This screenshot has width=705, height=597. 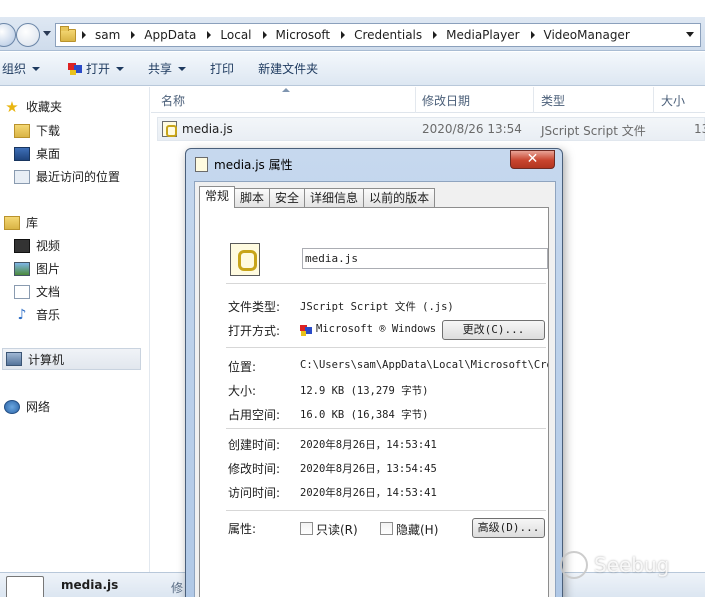 I want to click on share-button: 共享, so click(x=167, y=68).